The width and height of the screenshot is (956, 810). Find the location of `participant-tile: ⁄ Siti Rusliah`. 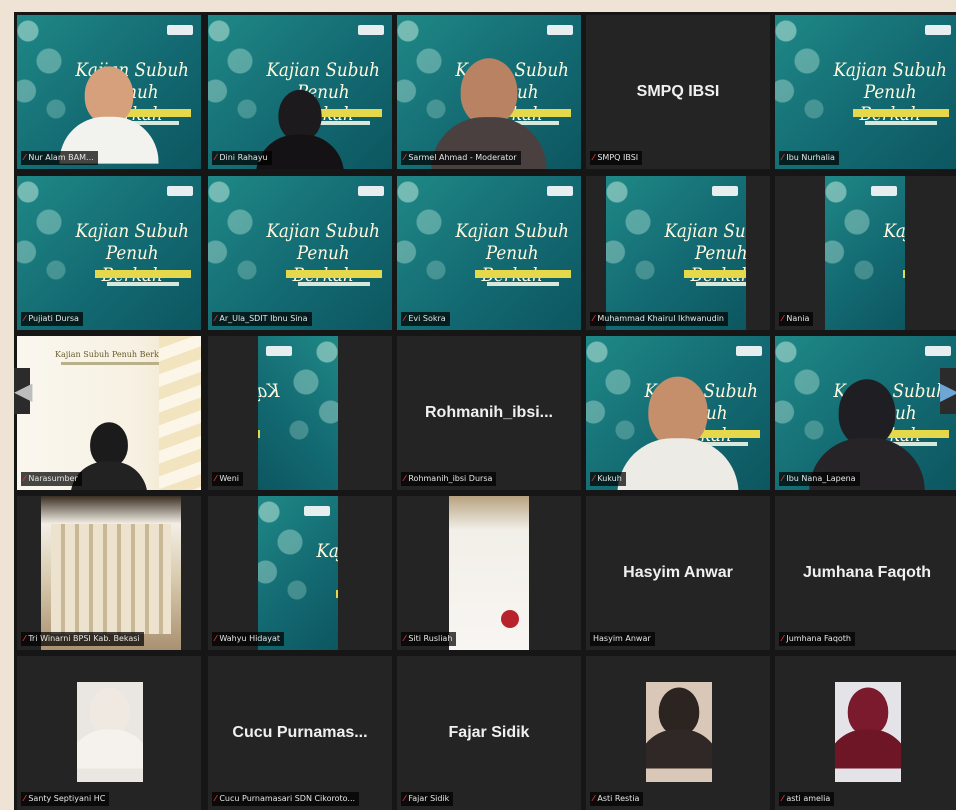

participant-tile: ⁄ Siti Rusliah is located at coordinates (489, 573).